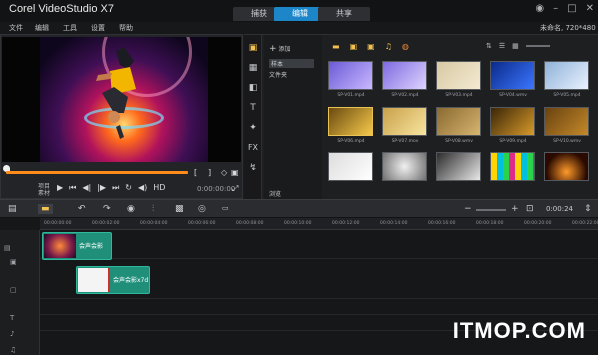 Image resolution: width=598 pixels, height=355 pixels. What do you see at coordinates (61, 9) in the screenshot?
I see `app-title: Corel VideoStudio X7` at bounding box center [61, 9].